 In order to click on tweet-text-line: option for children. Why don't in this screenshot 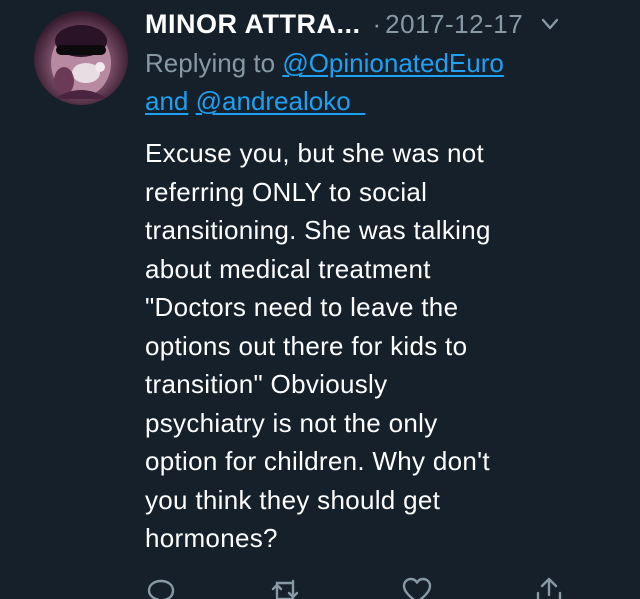, I will do `click(317, 461)`.